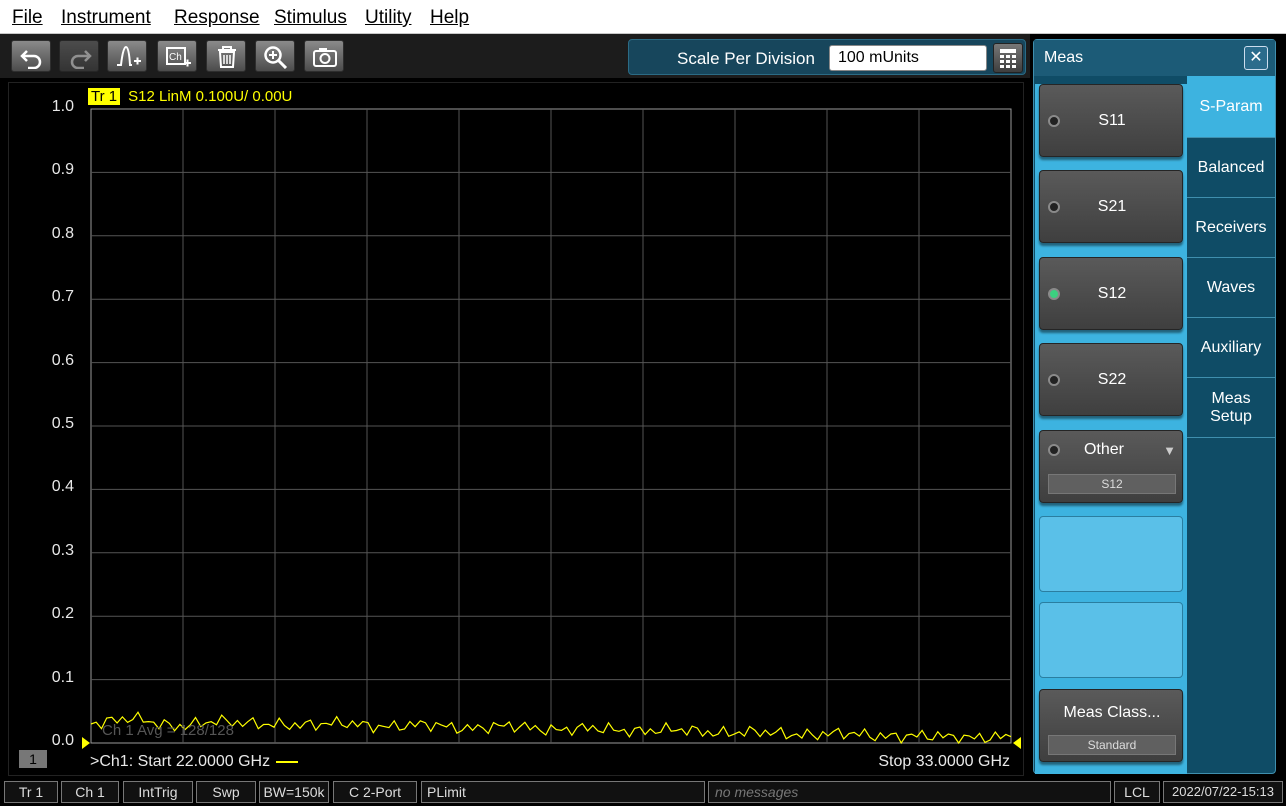 This screenshot has height=806, width=1286. What do you see at coordinates (194, 762) in the screenshot?
I see `start-frequency: >Ch1: Start 22.0000 GHz` at bounding box center [194, 762].